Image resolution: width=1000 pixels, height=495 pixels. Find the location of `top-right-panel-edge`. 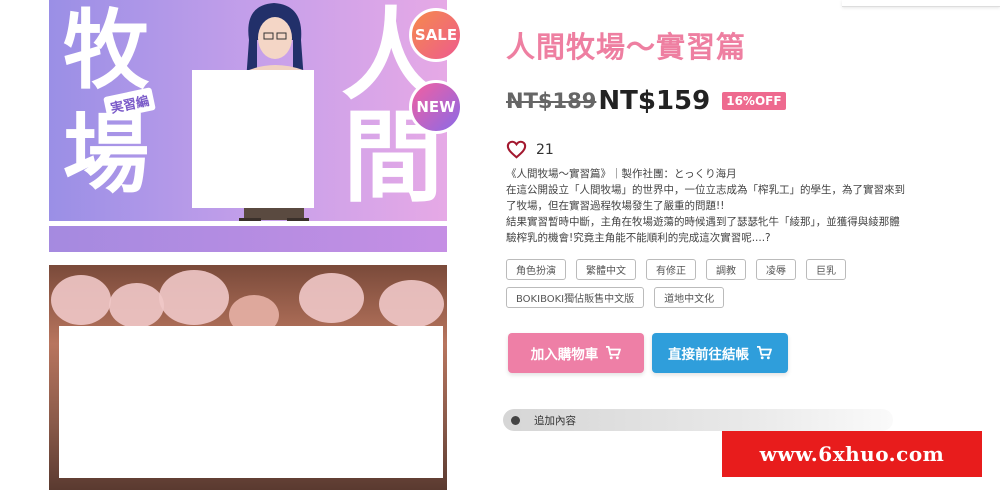

top-right-panel-edge is located at coordinates (921, 3).